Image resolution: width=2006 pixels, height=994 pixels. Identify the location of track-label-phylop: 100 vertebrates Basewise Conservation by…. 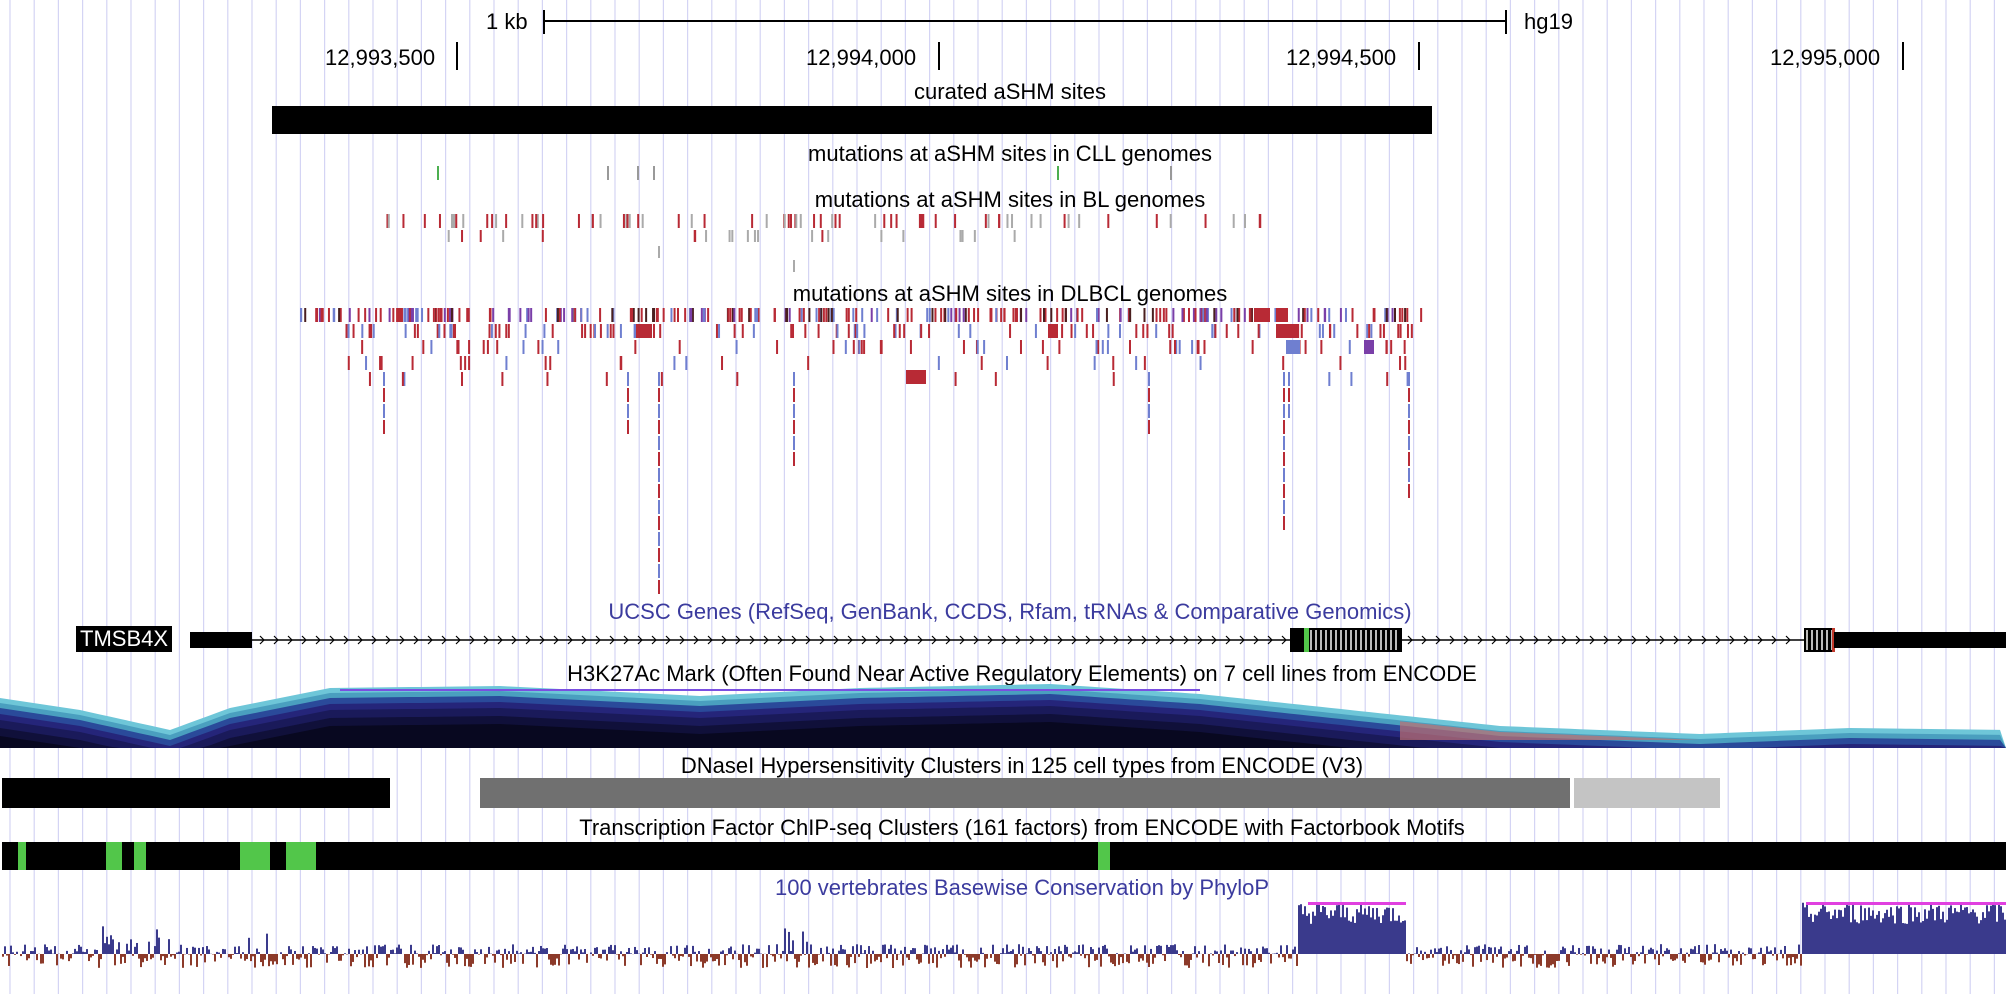
(1022, 888).